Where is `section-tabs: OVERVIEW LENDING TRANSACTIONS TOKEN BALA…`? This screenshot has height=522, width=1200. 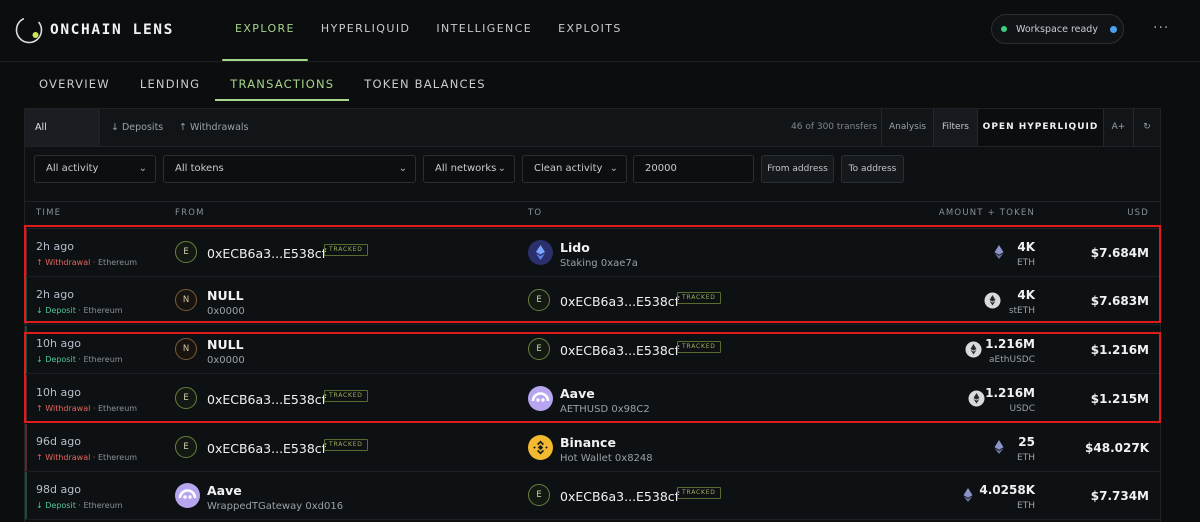 section-tabs: OVERVIEW LENDING TRANSACTIONS TOKEN BALA… is located at coordinates (262, 83).